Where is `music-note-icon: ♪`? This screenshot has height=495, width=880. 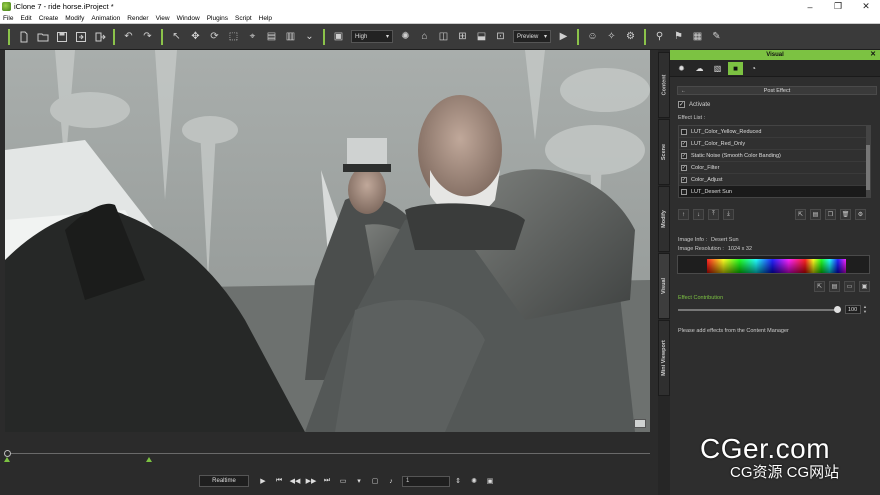 music-note-icon: ♪ is located at coordinates (391, 481).